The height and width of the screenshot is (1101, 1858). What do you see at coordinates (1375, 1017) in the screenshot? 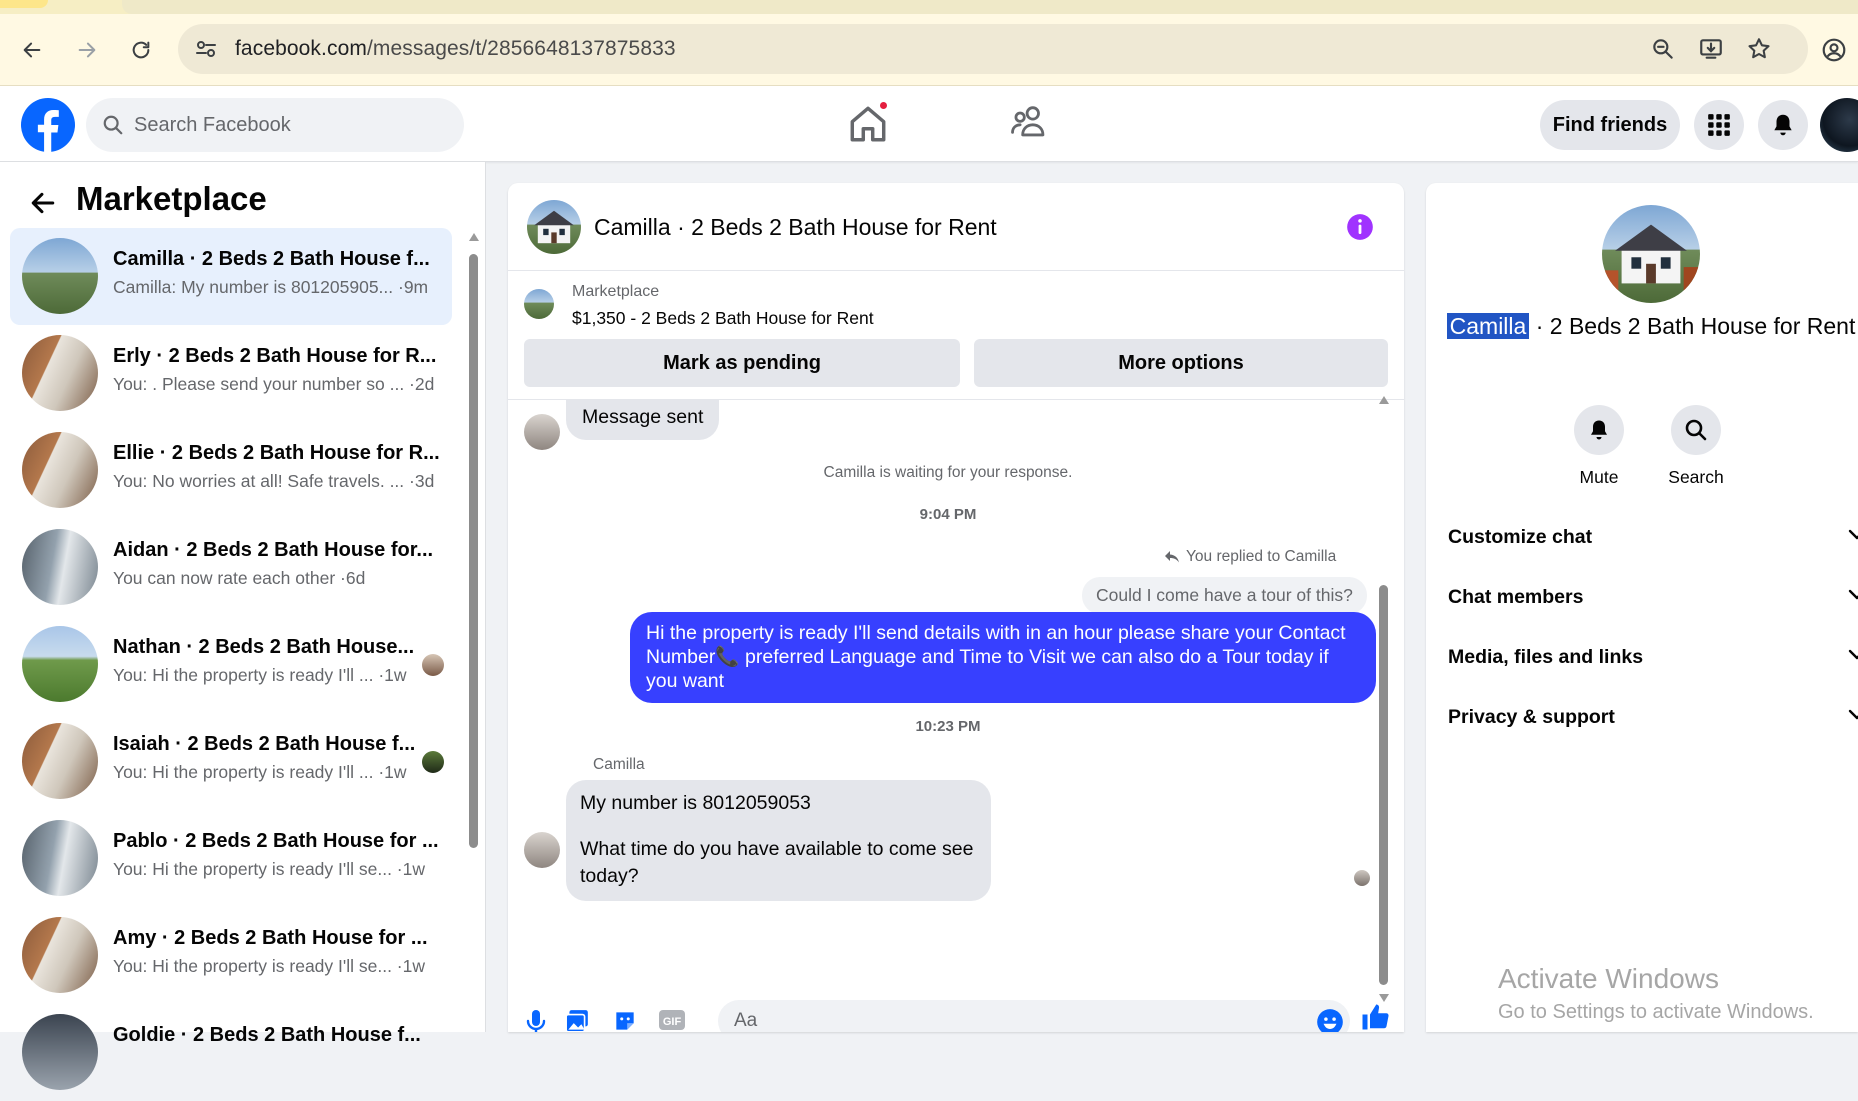
I see `thumbs-up-icon` at bounding box center [1375, 1017].